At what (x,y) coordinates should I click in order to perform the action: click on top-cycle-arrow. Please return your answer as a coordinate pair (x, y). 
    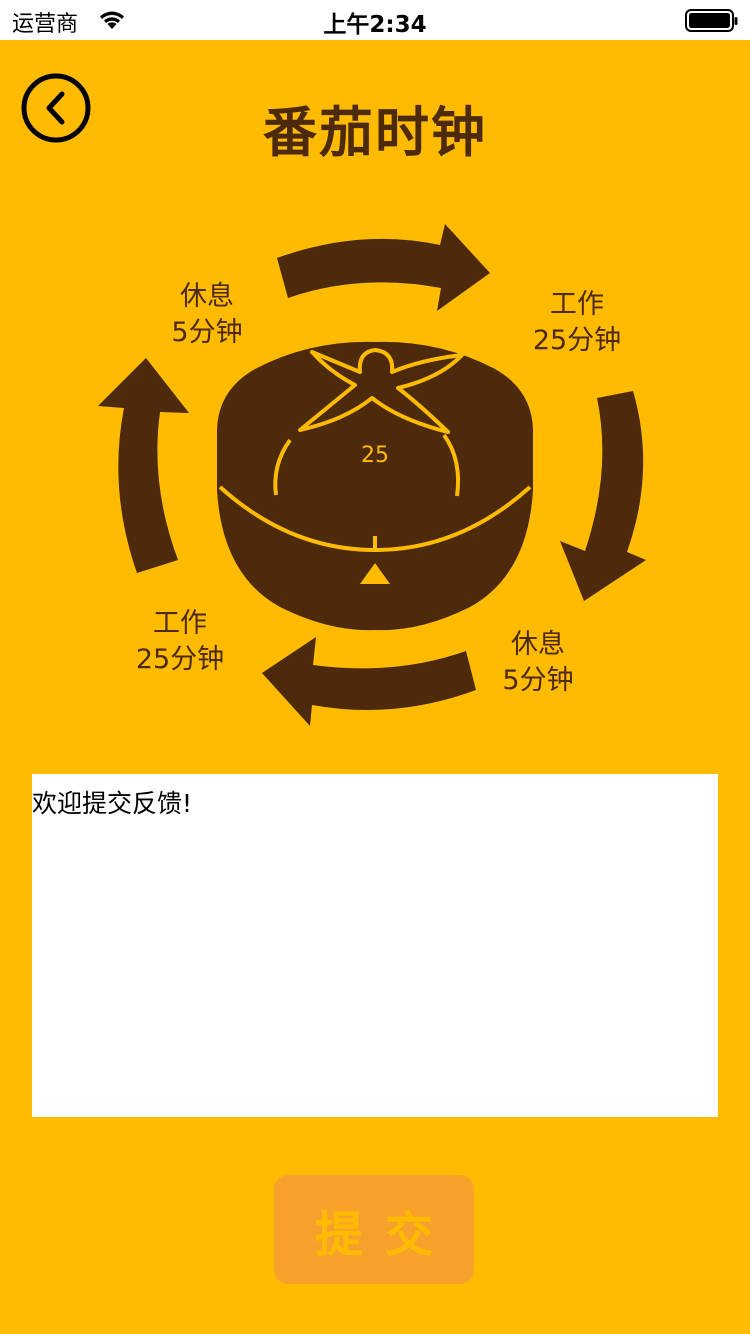
    Looking at the image, I should click on (383, 267).